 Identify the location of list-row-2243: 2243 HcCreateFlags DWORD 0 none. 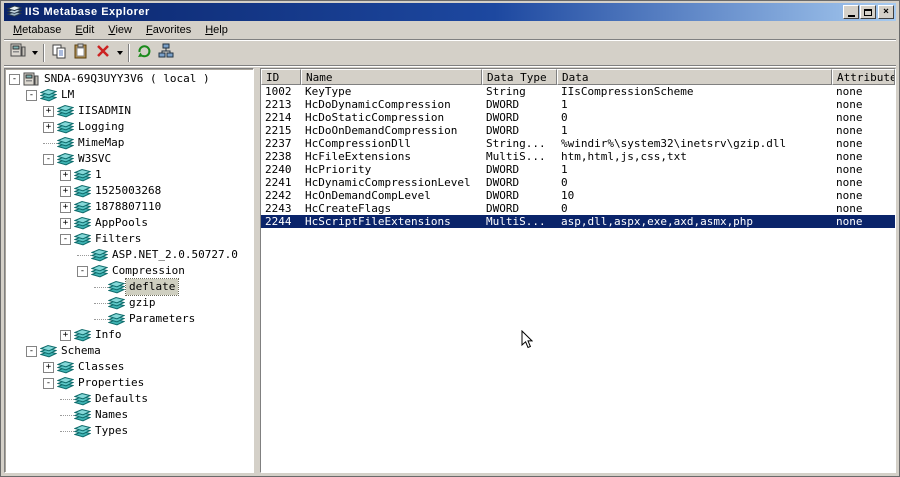
(578, 208).